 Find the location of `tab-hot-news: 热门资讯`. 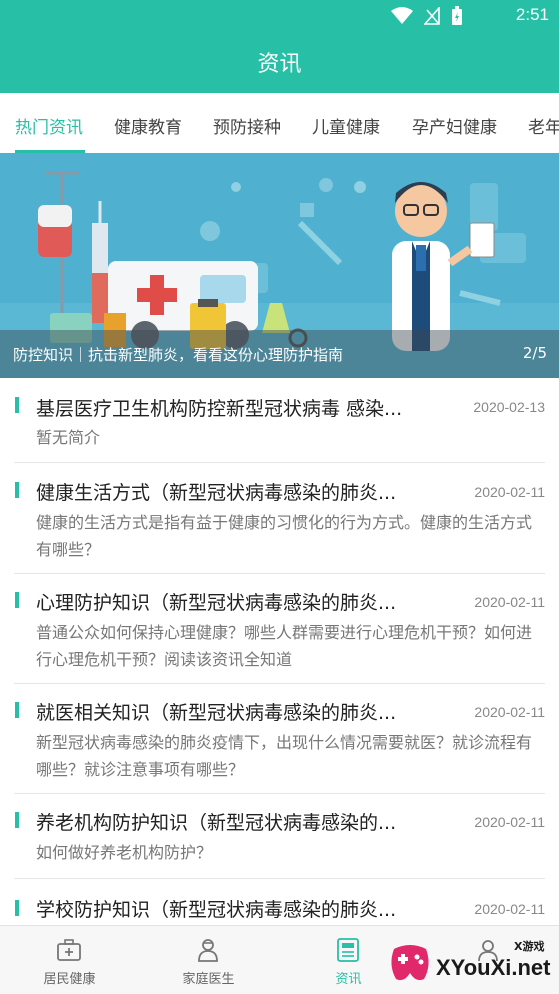

tab-hot-news: 热门资讯 is located at coordinates (49, 125).